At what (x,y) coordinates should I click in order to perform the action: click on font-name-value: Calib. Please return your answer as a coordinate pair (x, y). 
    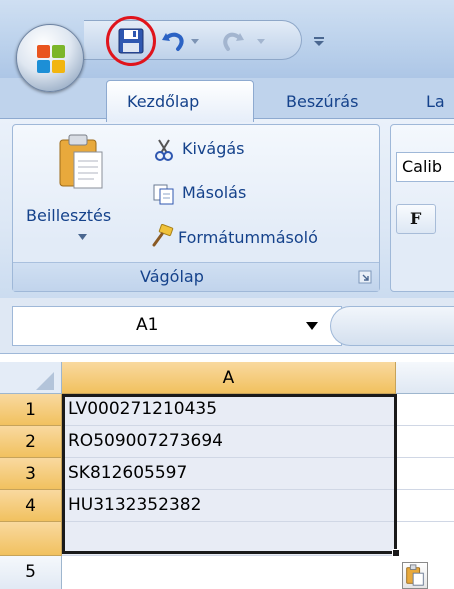
    Looking at the image, I should click on (422, 166).